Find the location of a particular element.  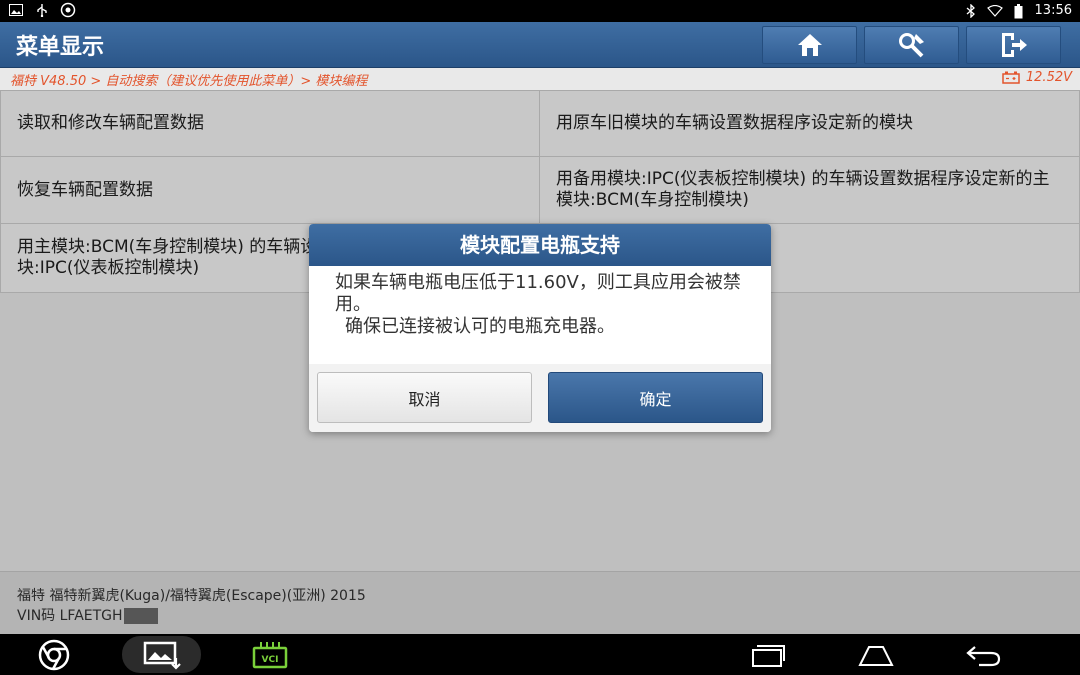

gallery-icon is located at coordinates (16, 10).